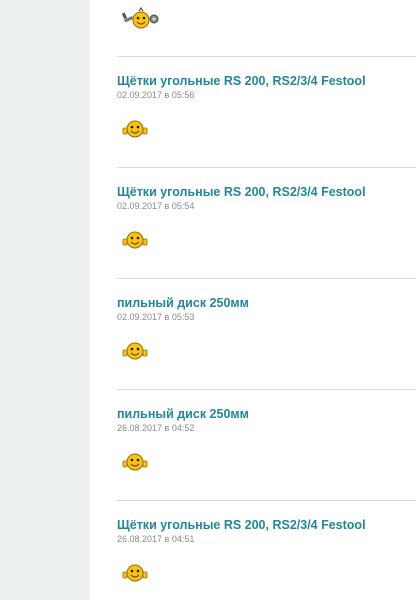 Image resolution: width=416 pixels, height=600 pixels. Describe the element at coordinates (140, 18) in the screenshot. I see `smiley-with-tools-icon` at that location.